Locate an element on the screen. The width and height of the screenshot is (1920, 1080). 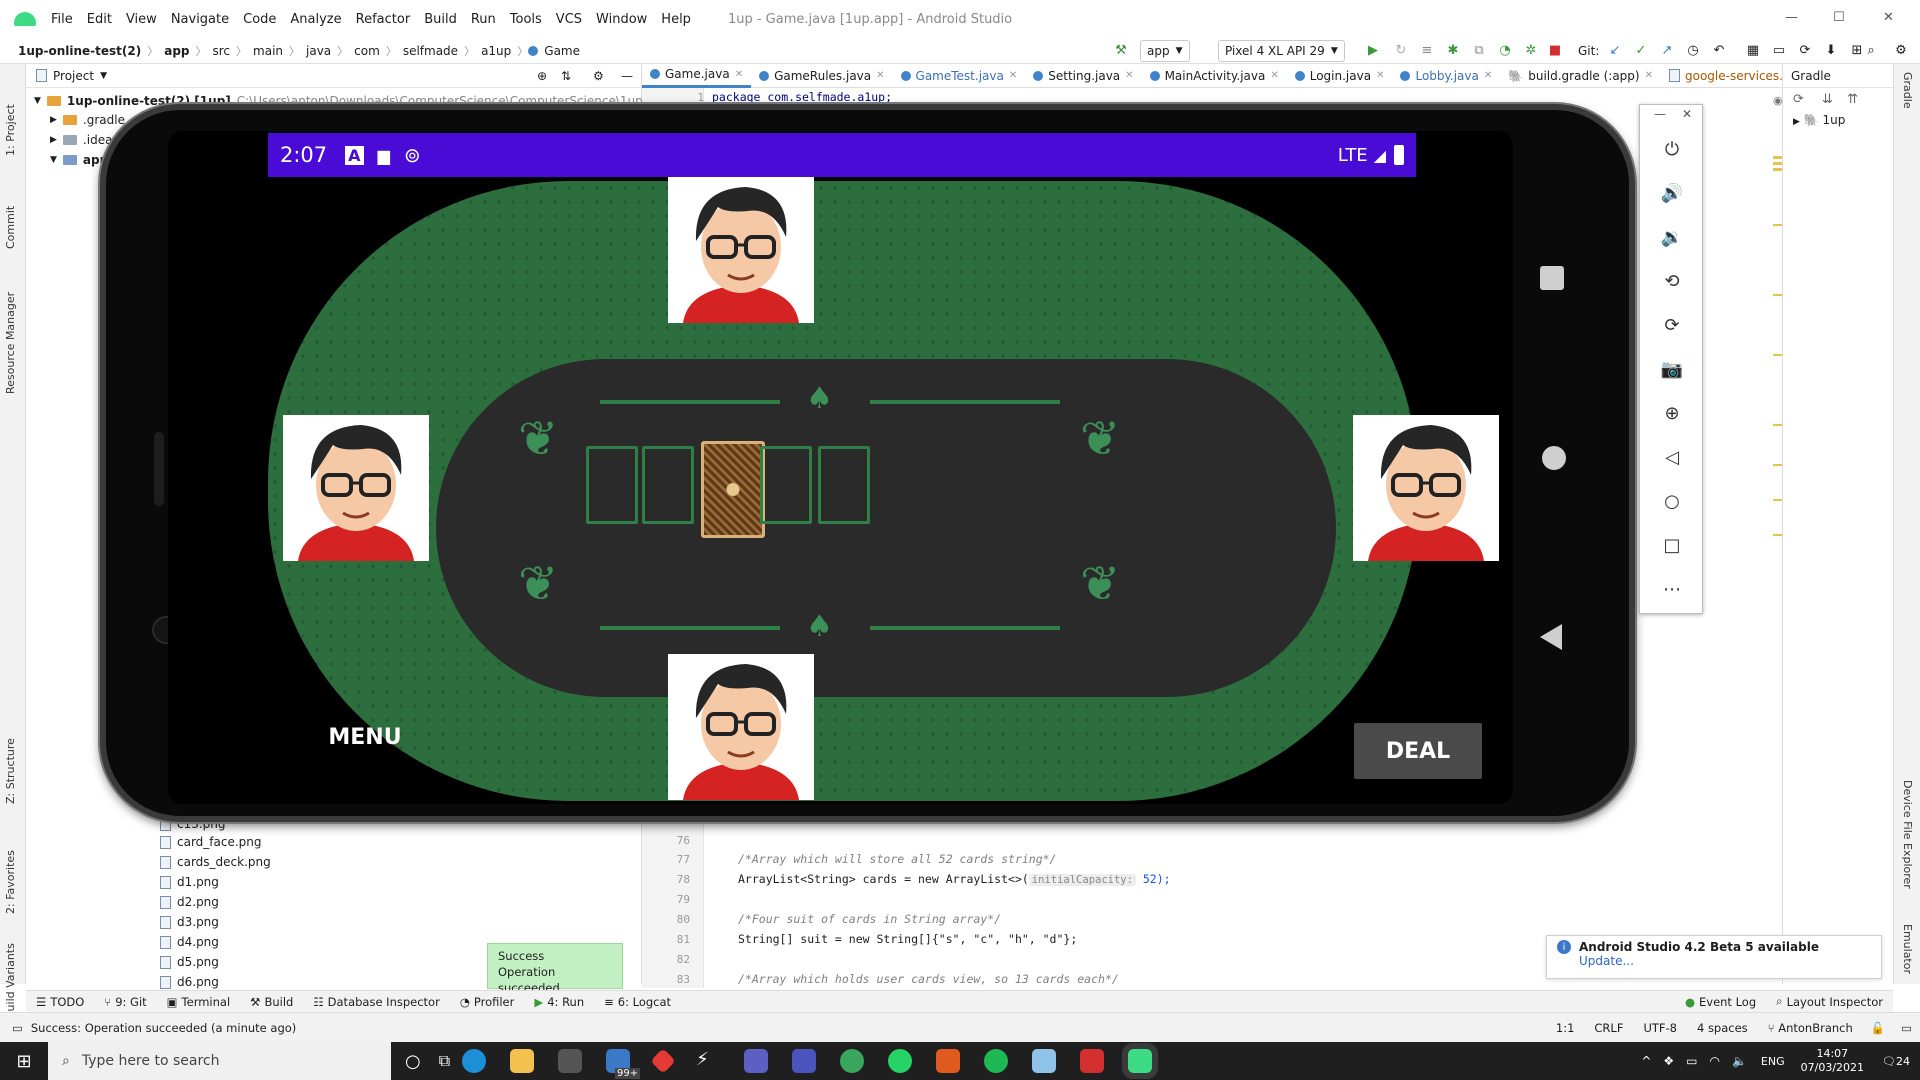
avd-manager-icon: ▭ is located at coordinates (1779, 51).